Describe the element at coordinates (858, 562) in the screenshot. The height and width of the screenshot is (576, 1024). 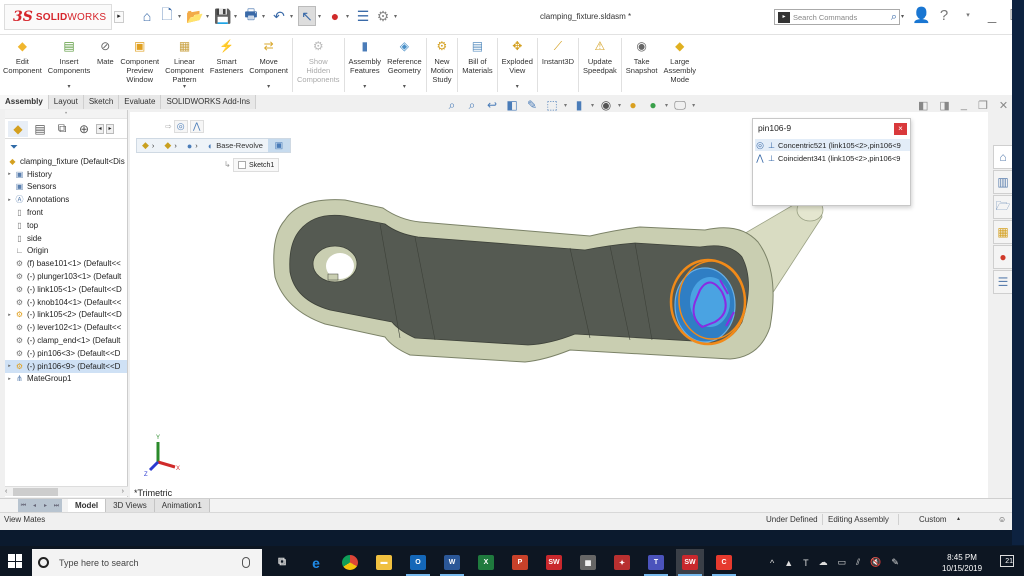
I see `wifi-icon: ⫽` at that location.